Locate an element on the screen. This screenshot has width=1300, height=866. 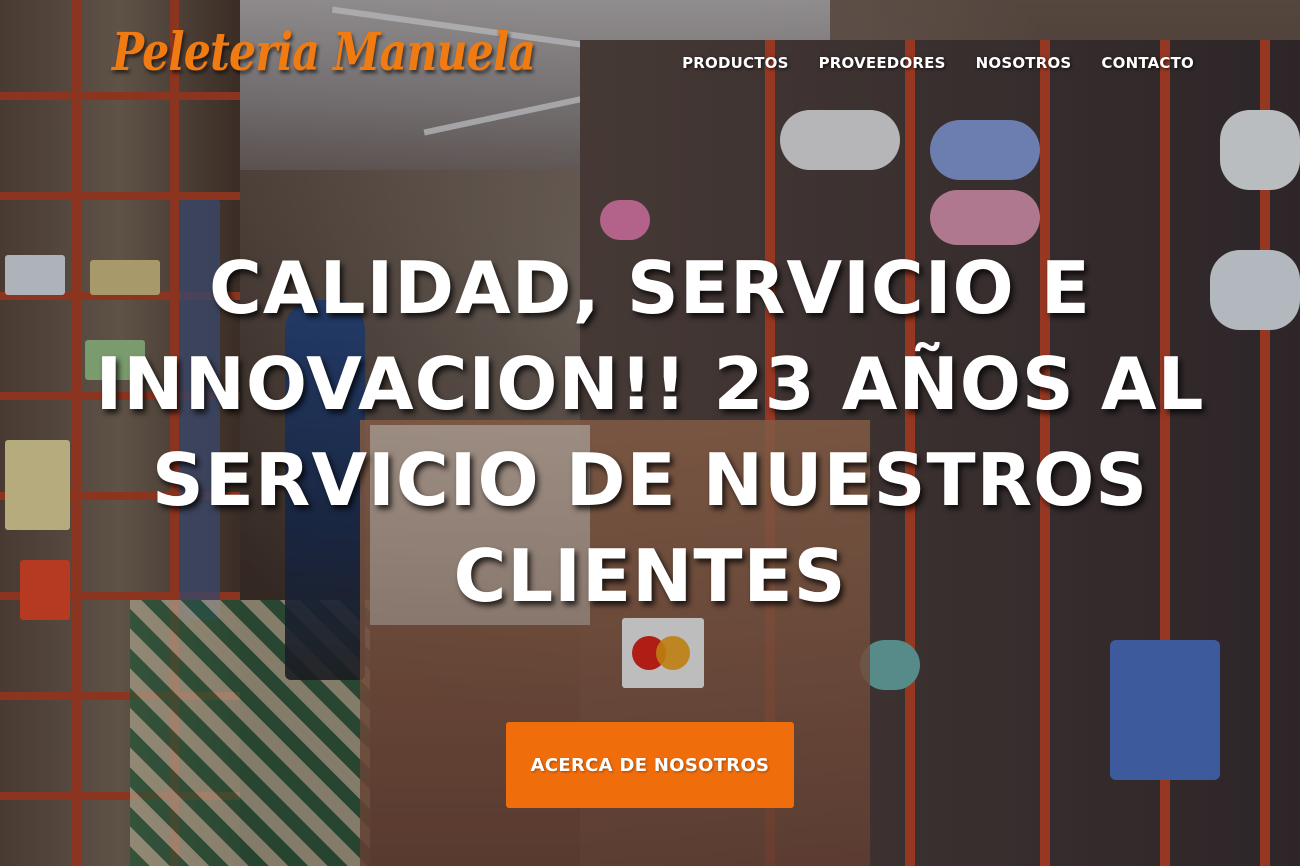
about-us-button: ACERCA DE NOSOTROS is located at coordinates (650, 765).